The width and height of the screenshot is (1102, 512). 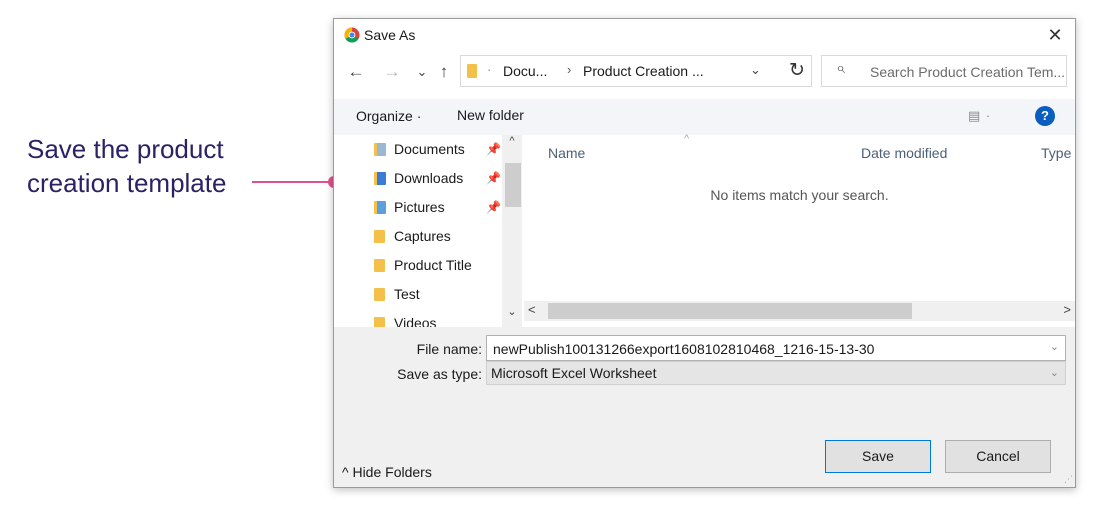 I want to click on file-name-field: ⌄, so click(x=776, y=348).